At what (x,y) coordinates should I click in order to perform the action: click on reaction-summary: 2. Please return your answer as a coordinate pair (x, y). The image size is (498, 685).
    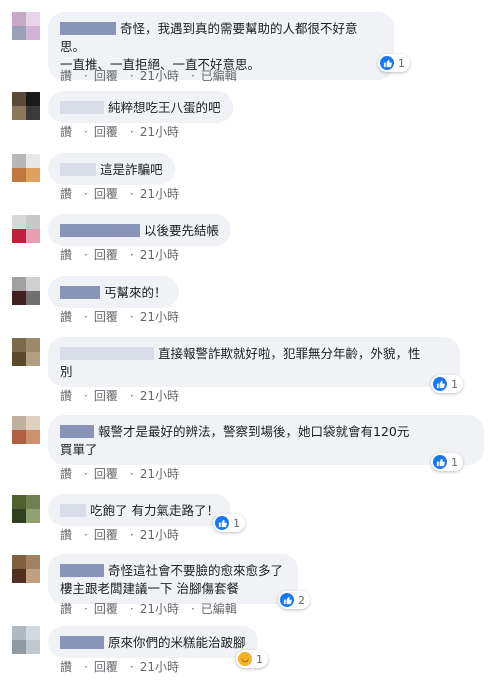
    Looking at the image, I should click on (294, 600).